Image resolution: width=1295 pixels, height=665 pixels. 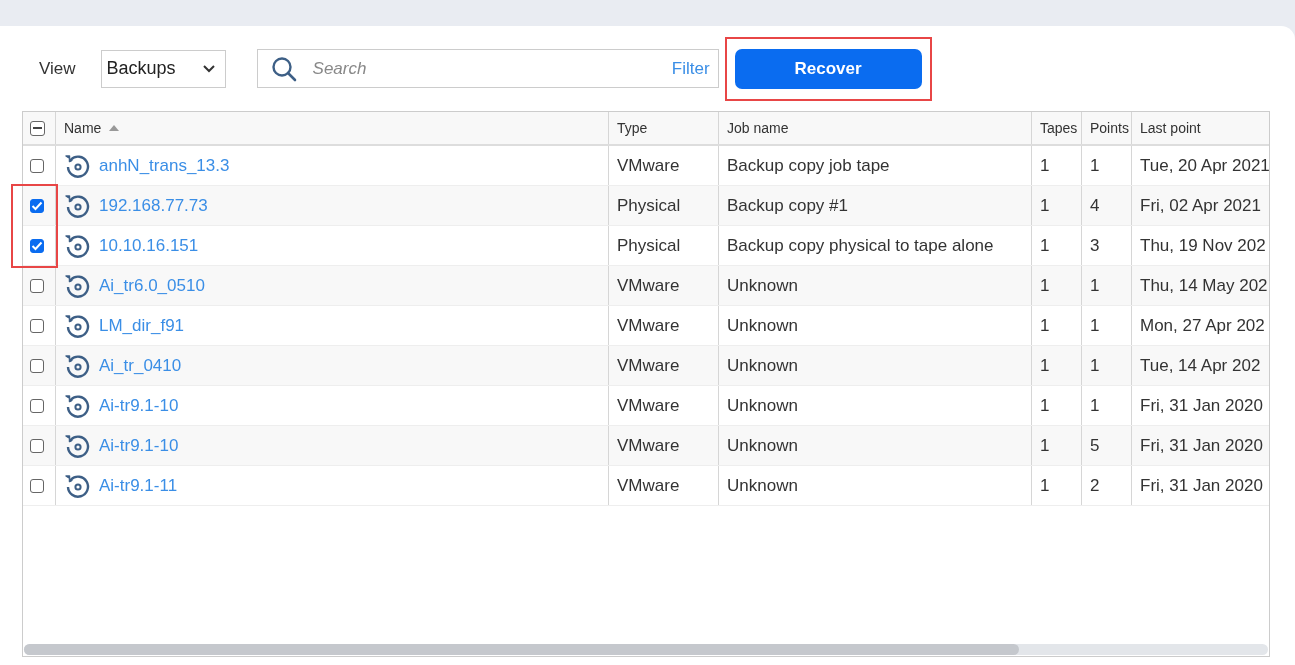 I want to click on column-header: Name, so click(x=83, y=128).